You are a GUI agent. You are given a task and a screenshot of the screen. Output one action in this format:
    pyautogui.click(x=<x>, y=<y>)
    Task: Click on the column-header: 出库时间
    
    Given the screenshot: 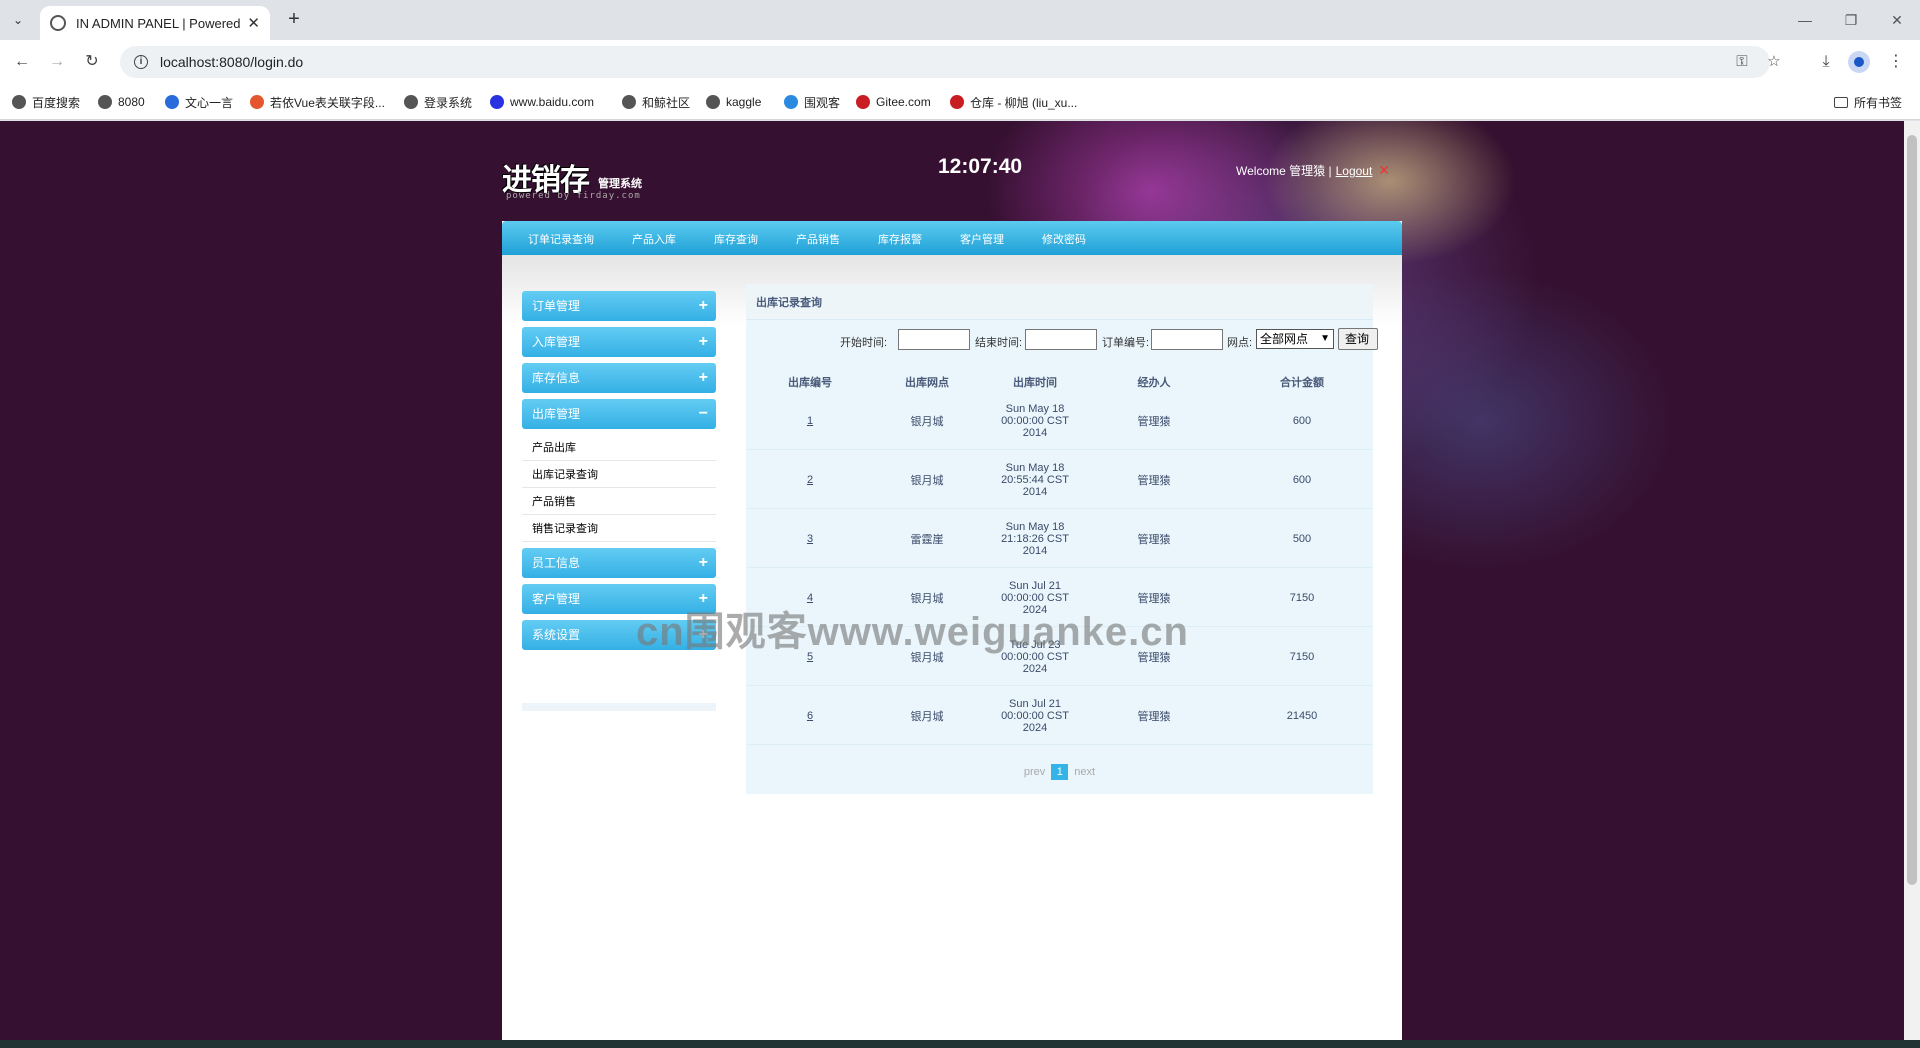 What is the action you would take?
    pyautogui.click(x=1035, y=383)
    